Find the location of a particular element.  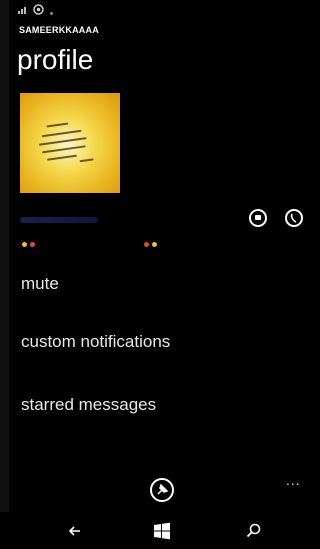

back-arrow-icon is located at coordinates (75, 531).